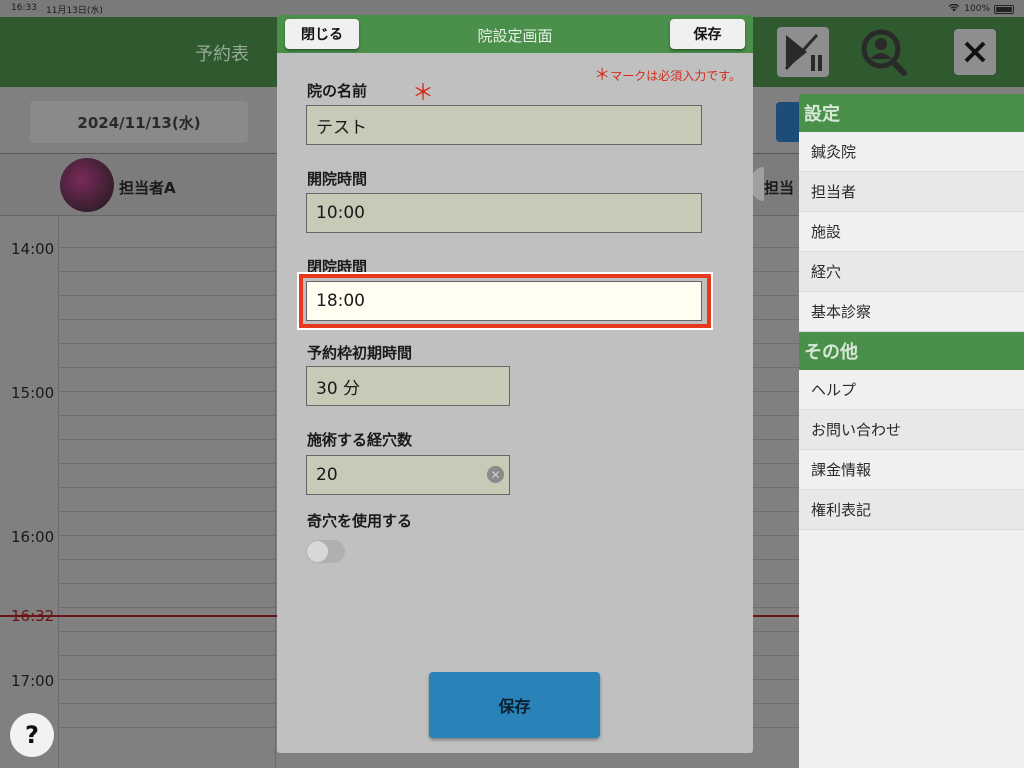 The width and height of the screenshot is (1024, 768). I want to click on close-button: 閉じる, so click(322, 34).